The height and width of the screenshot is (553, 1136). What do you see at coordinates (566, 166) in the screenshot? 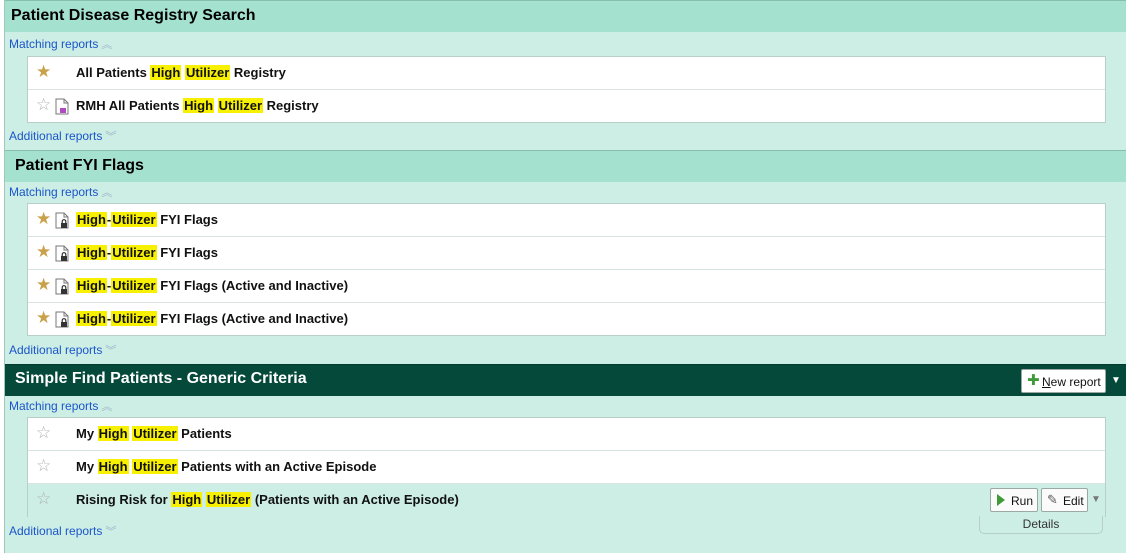
I see `section-header-fyi-flags: Patient FYI Flags` at bounding box center [566, 166].